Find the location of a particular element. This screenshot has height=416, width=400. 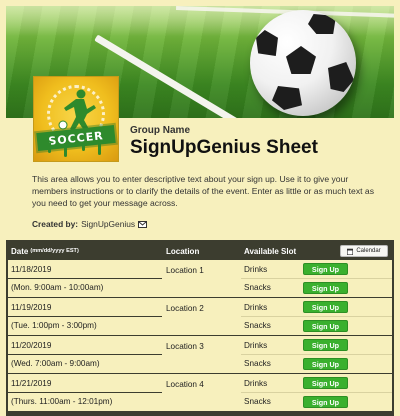

group-name-label: Group Name is located at coordinates (160, 130).